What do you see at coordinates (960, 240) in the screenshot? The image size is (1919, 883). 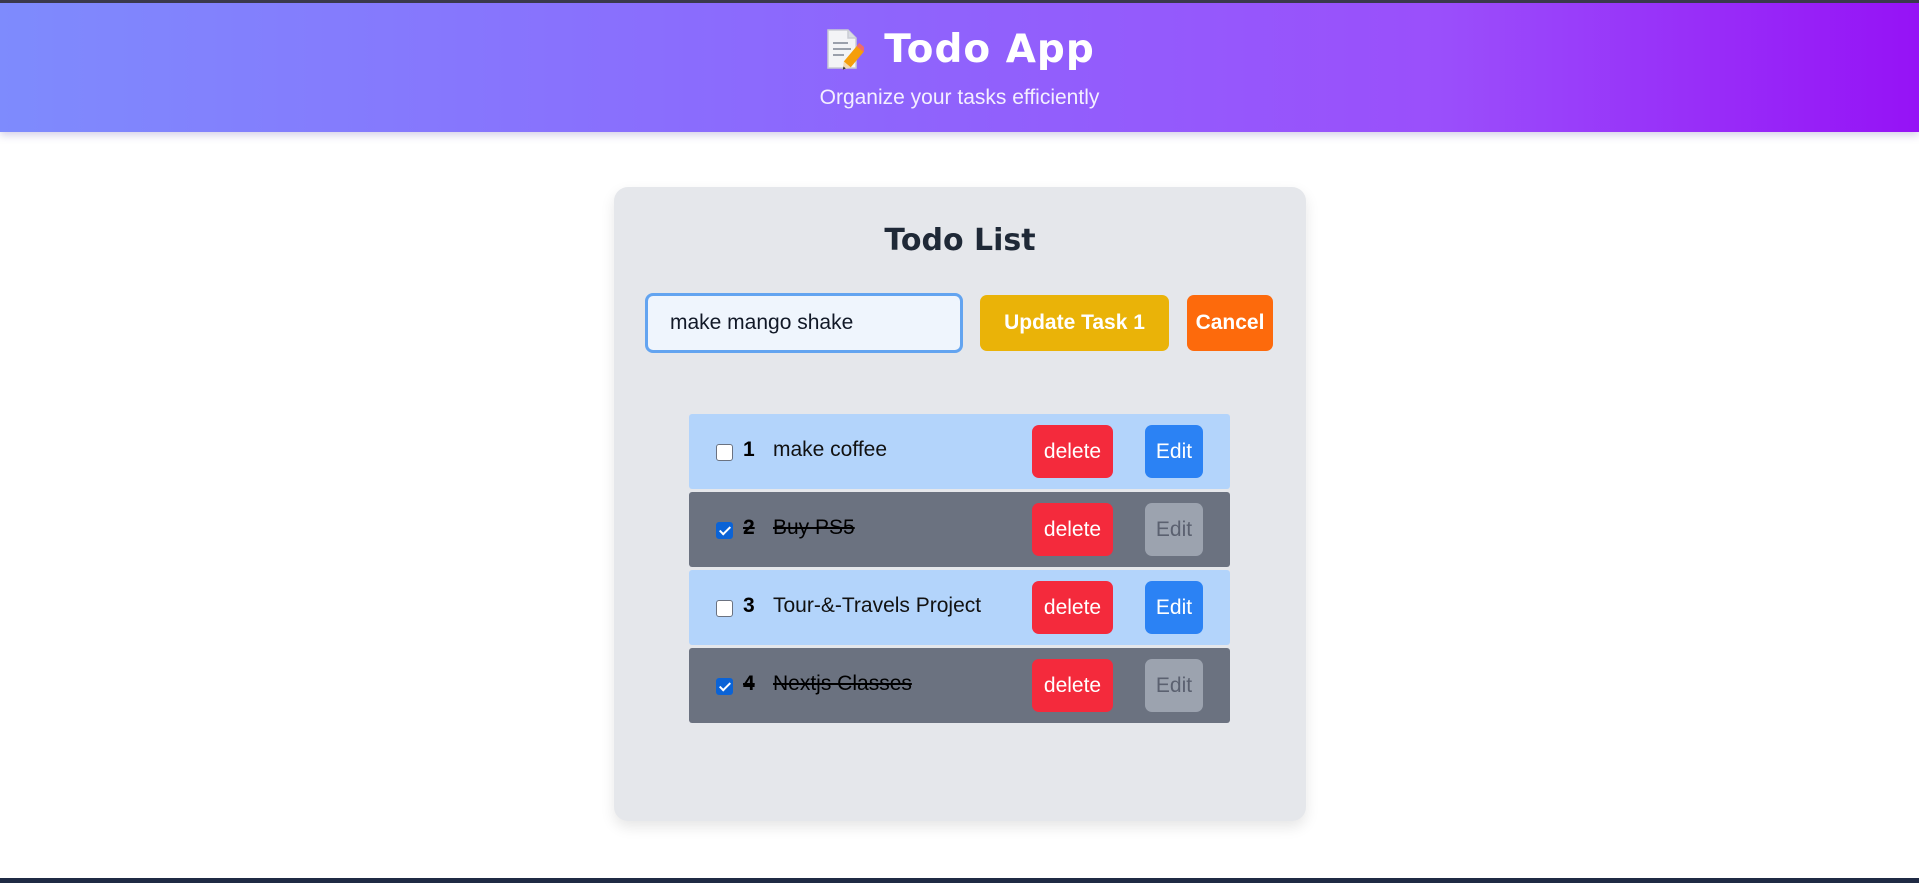 I see `todo-list-title: Todo List` at bounding box center [960, 240].